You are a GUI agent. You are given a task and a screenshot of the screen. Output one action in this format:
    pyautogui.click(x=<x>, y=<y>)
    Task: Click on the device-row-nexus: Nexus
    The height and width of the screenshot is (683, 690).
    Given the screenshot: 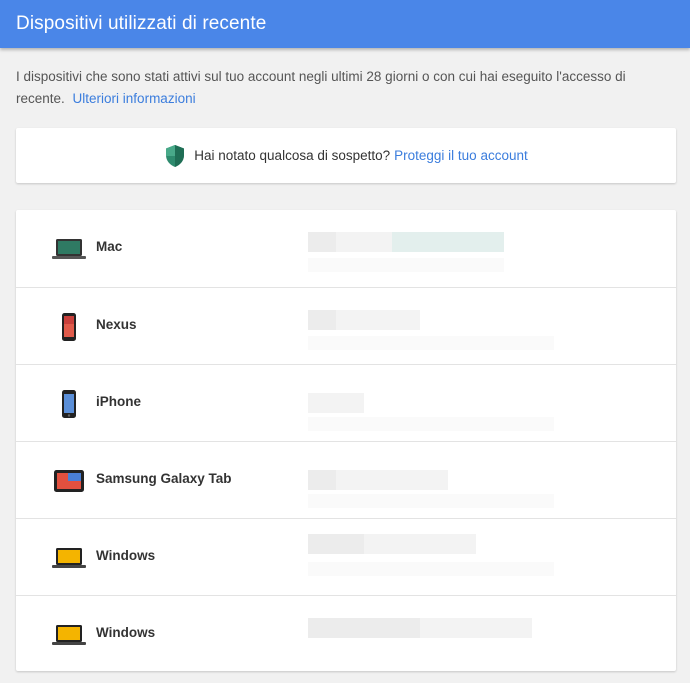 What is the action you would take?
    pyautogui.click(x=346, y=325)
    